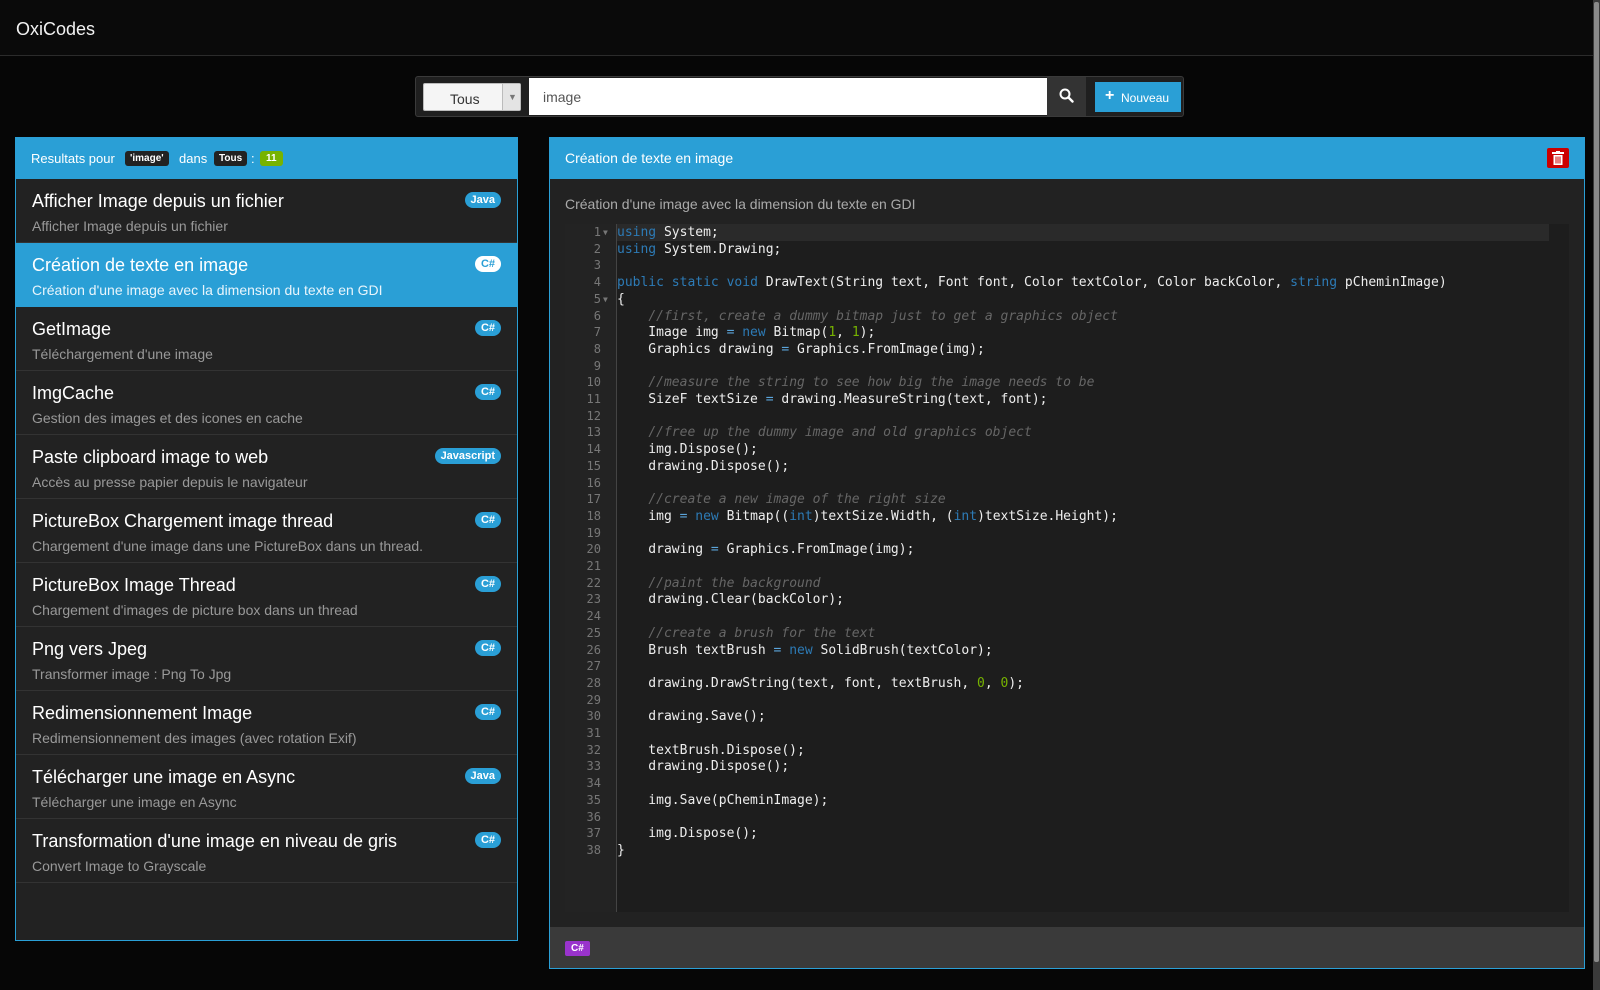 Image resolution: width=1600 pixels, height=990 pixels. Describe the element at coordinates (158, 201) in the screenshot. I see `result-title: Afficher Image depuis un fichier` at that location.